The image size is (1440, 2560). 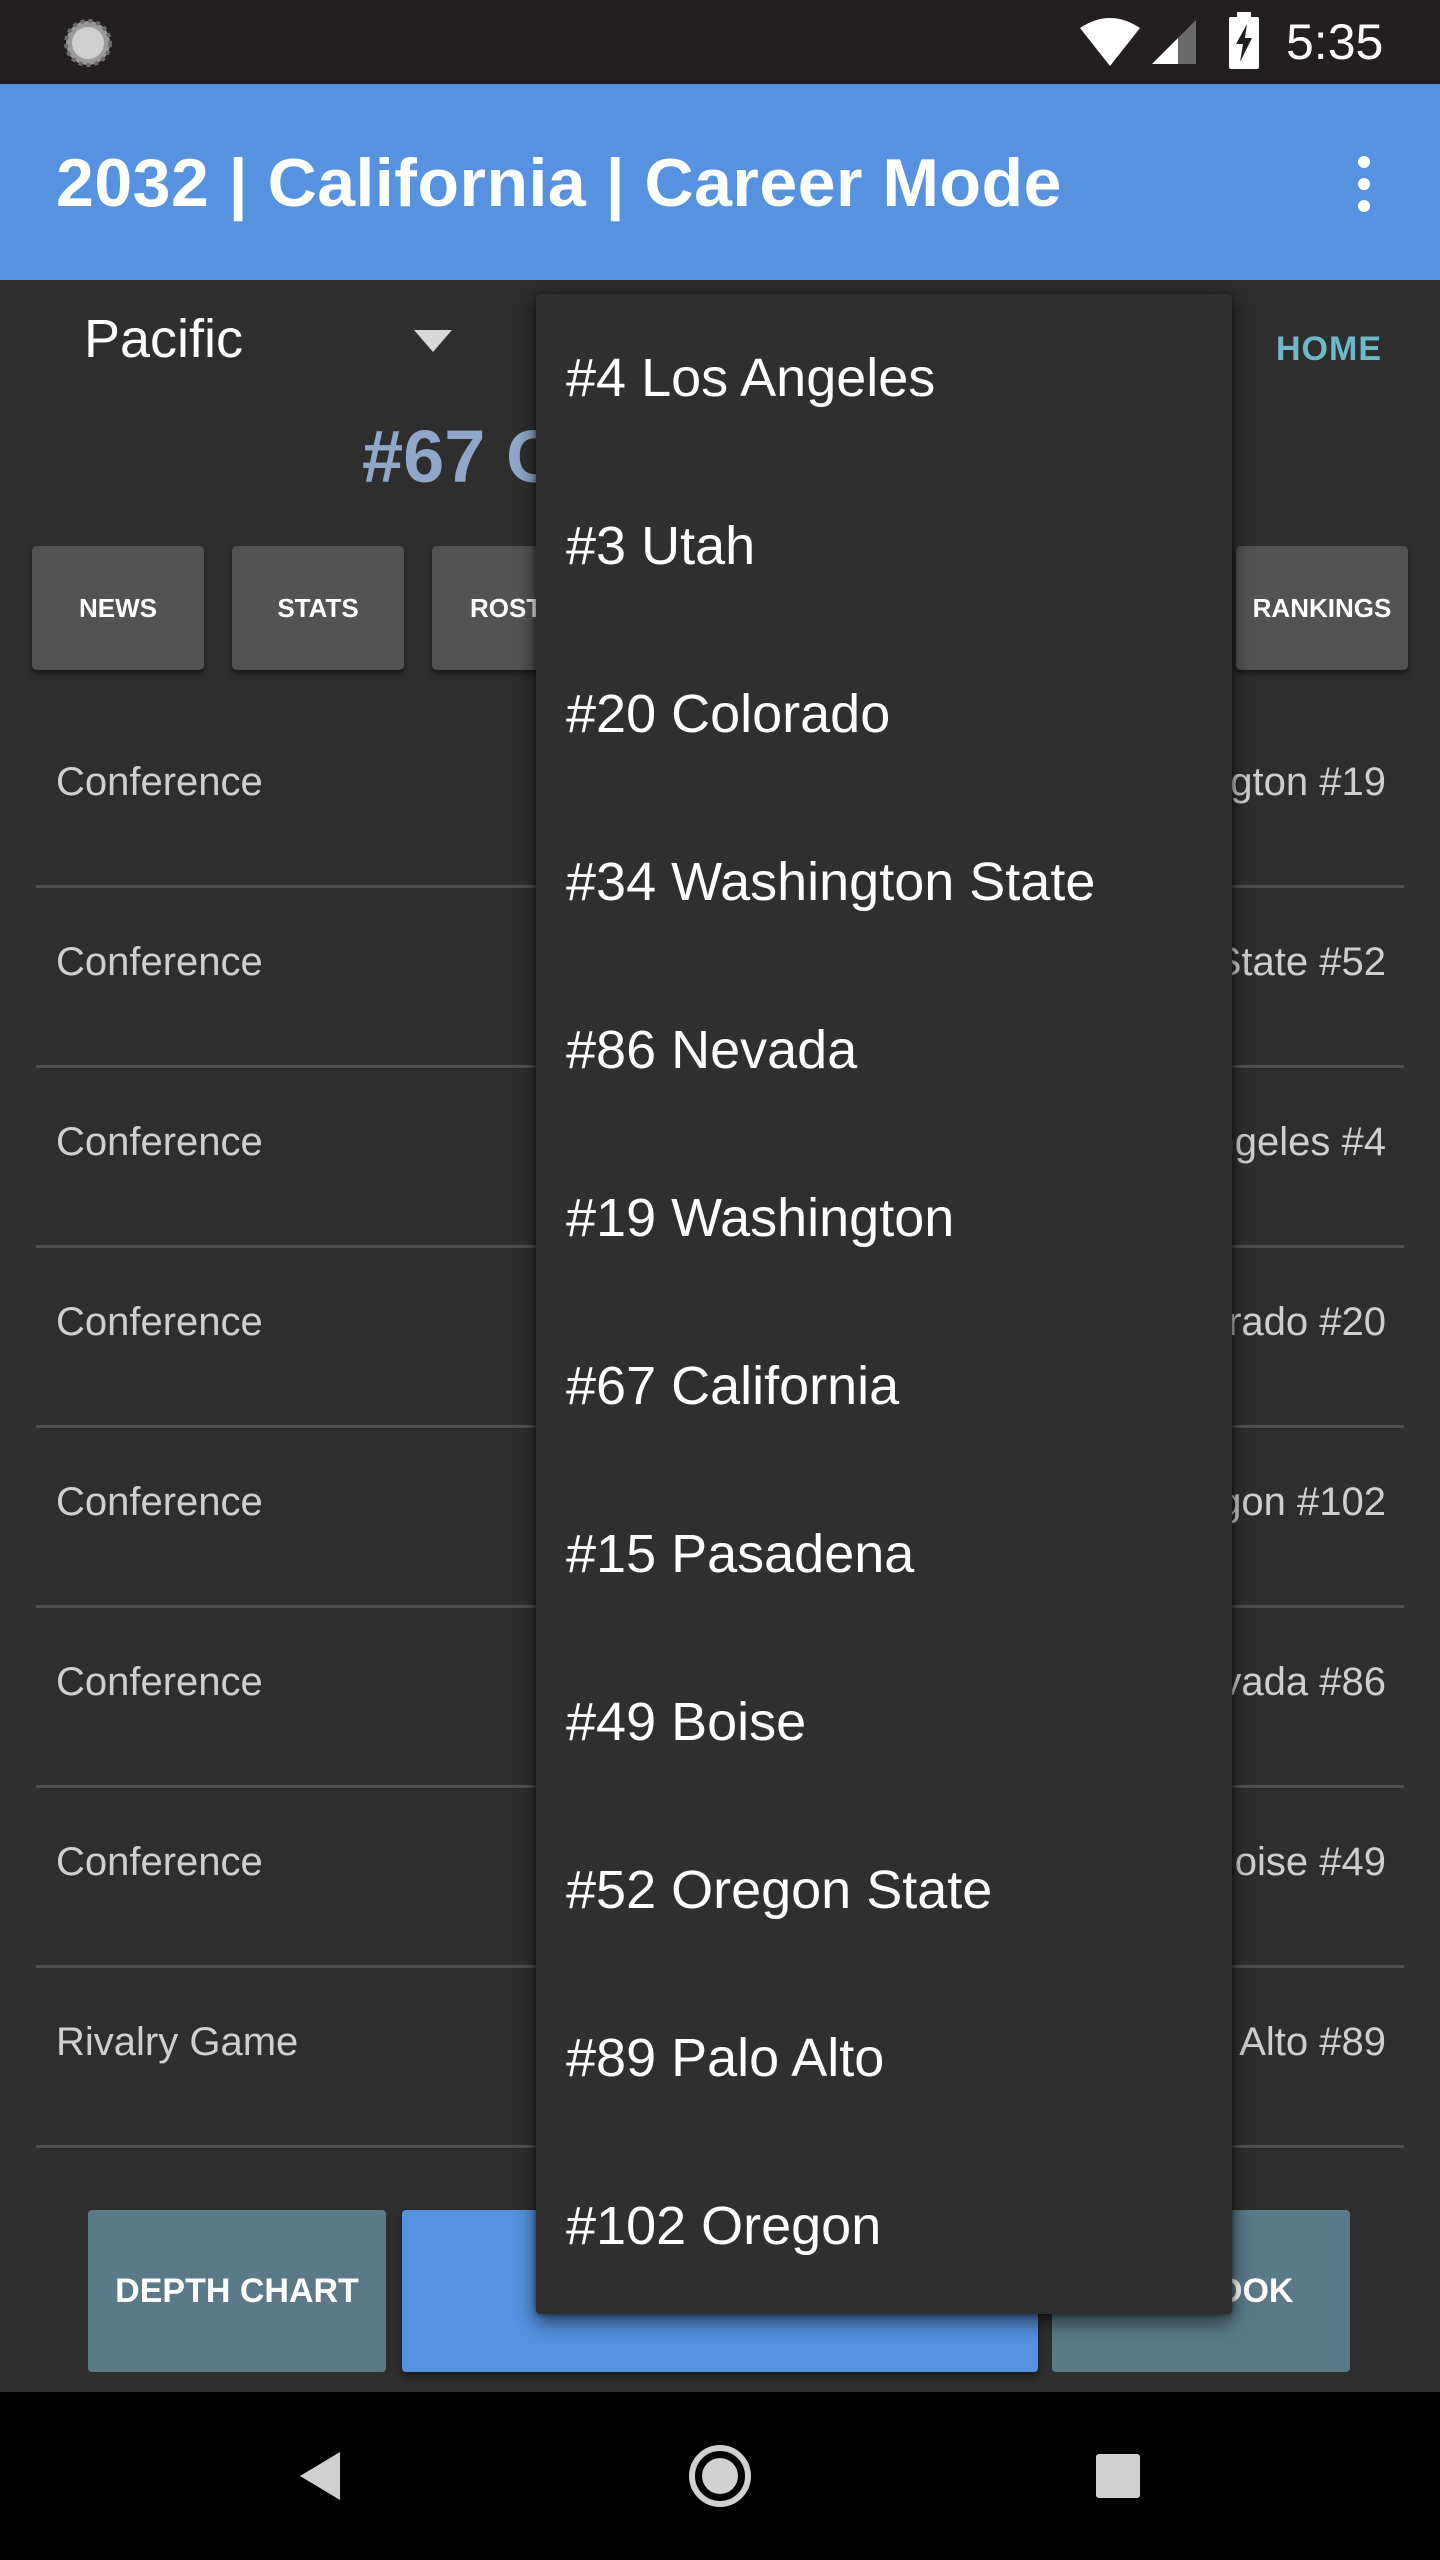 What do you see at coordinates (740, 1554) in the screenshot?
I see `dropdown-item: #15 Pasadena` at bounding box center [740, 1554].